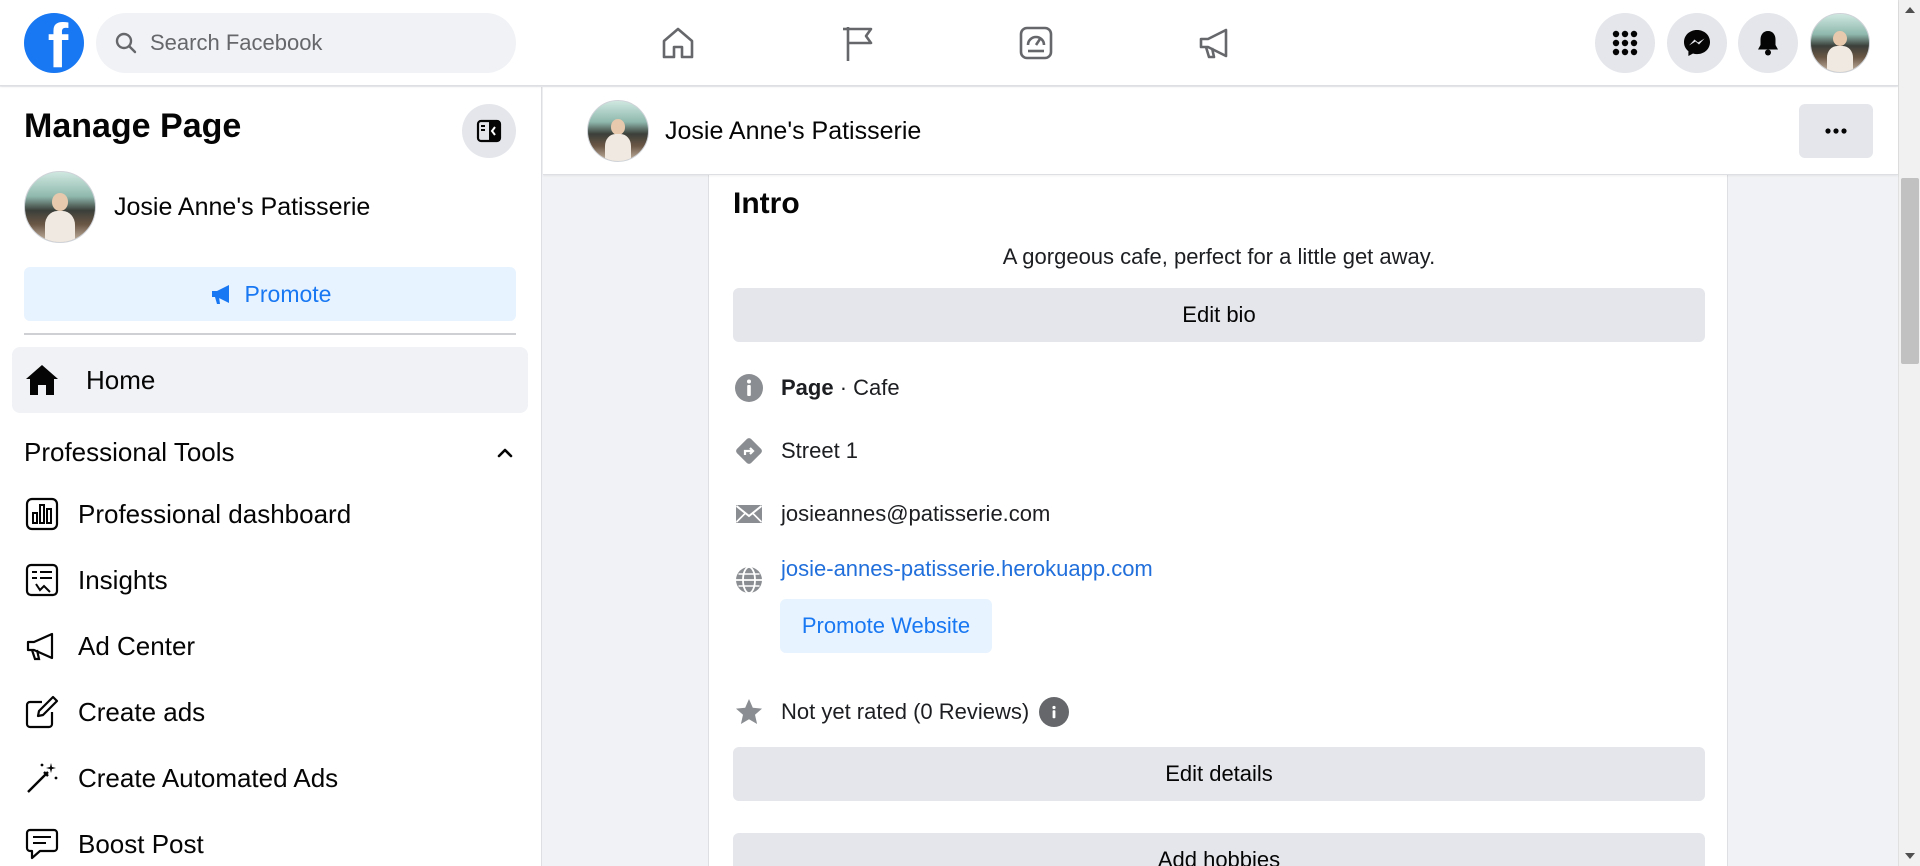  I want to click on top-navigation-bar: f, so click(949, 43).